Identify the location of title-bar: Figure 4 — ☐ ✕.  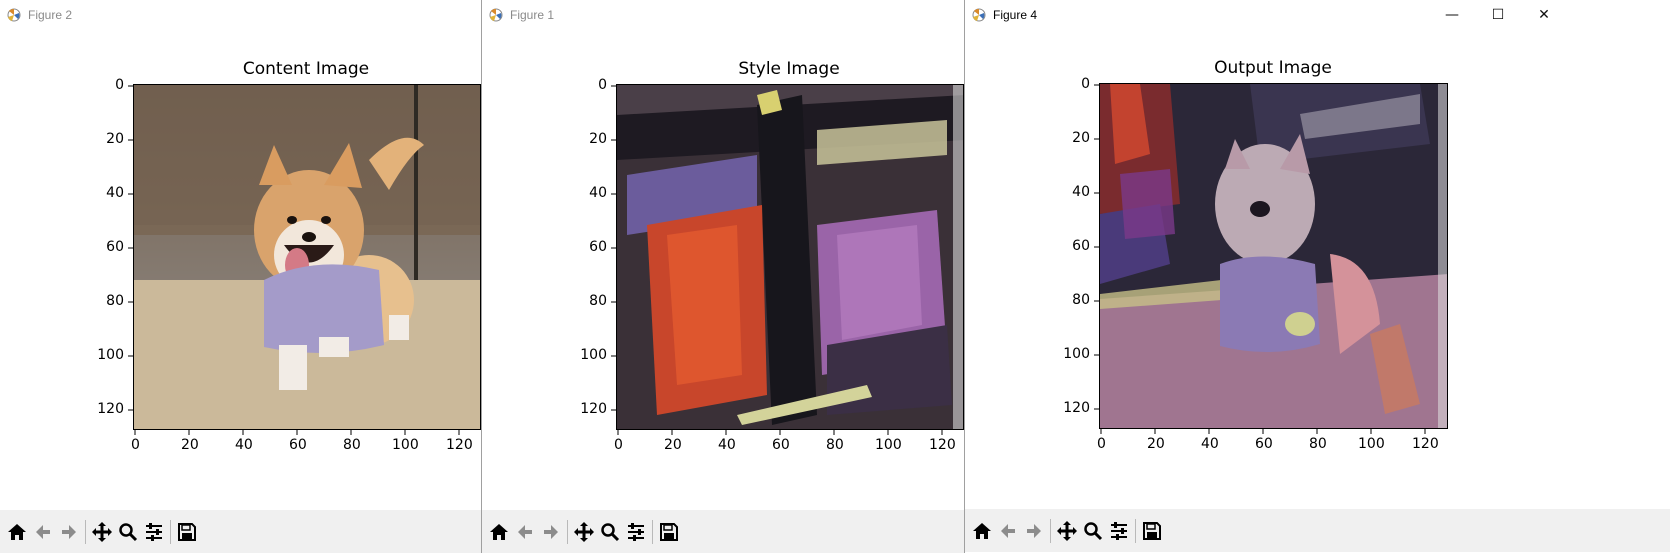
(1317, 15).